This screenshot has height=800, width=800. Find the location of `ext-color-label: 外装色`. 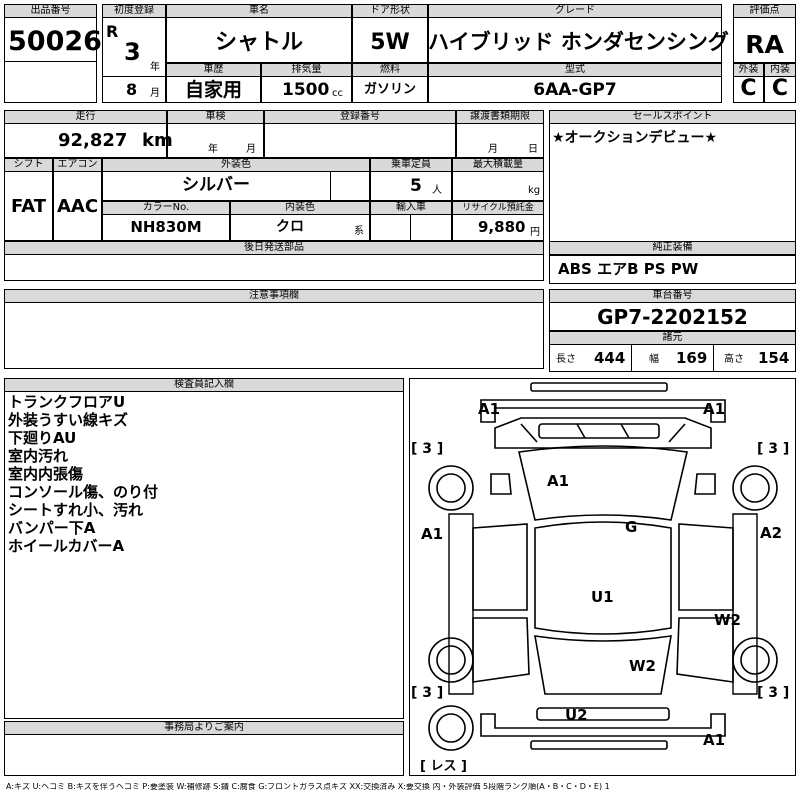

ext-color-label: 外装色 is located at coordinates (236, 165).